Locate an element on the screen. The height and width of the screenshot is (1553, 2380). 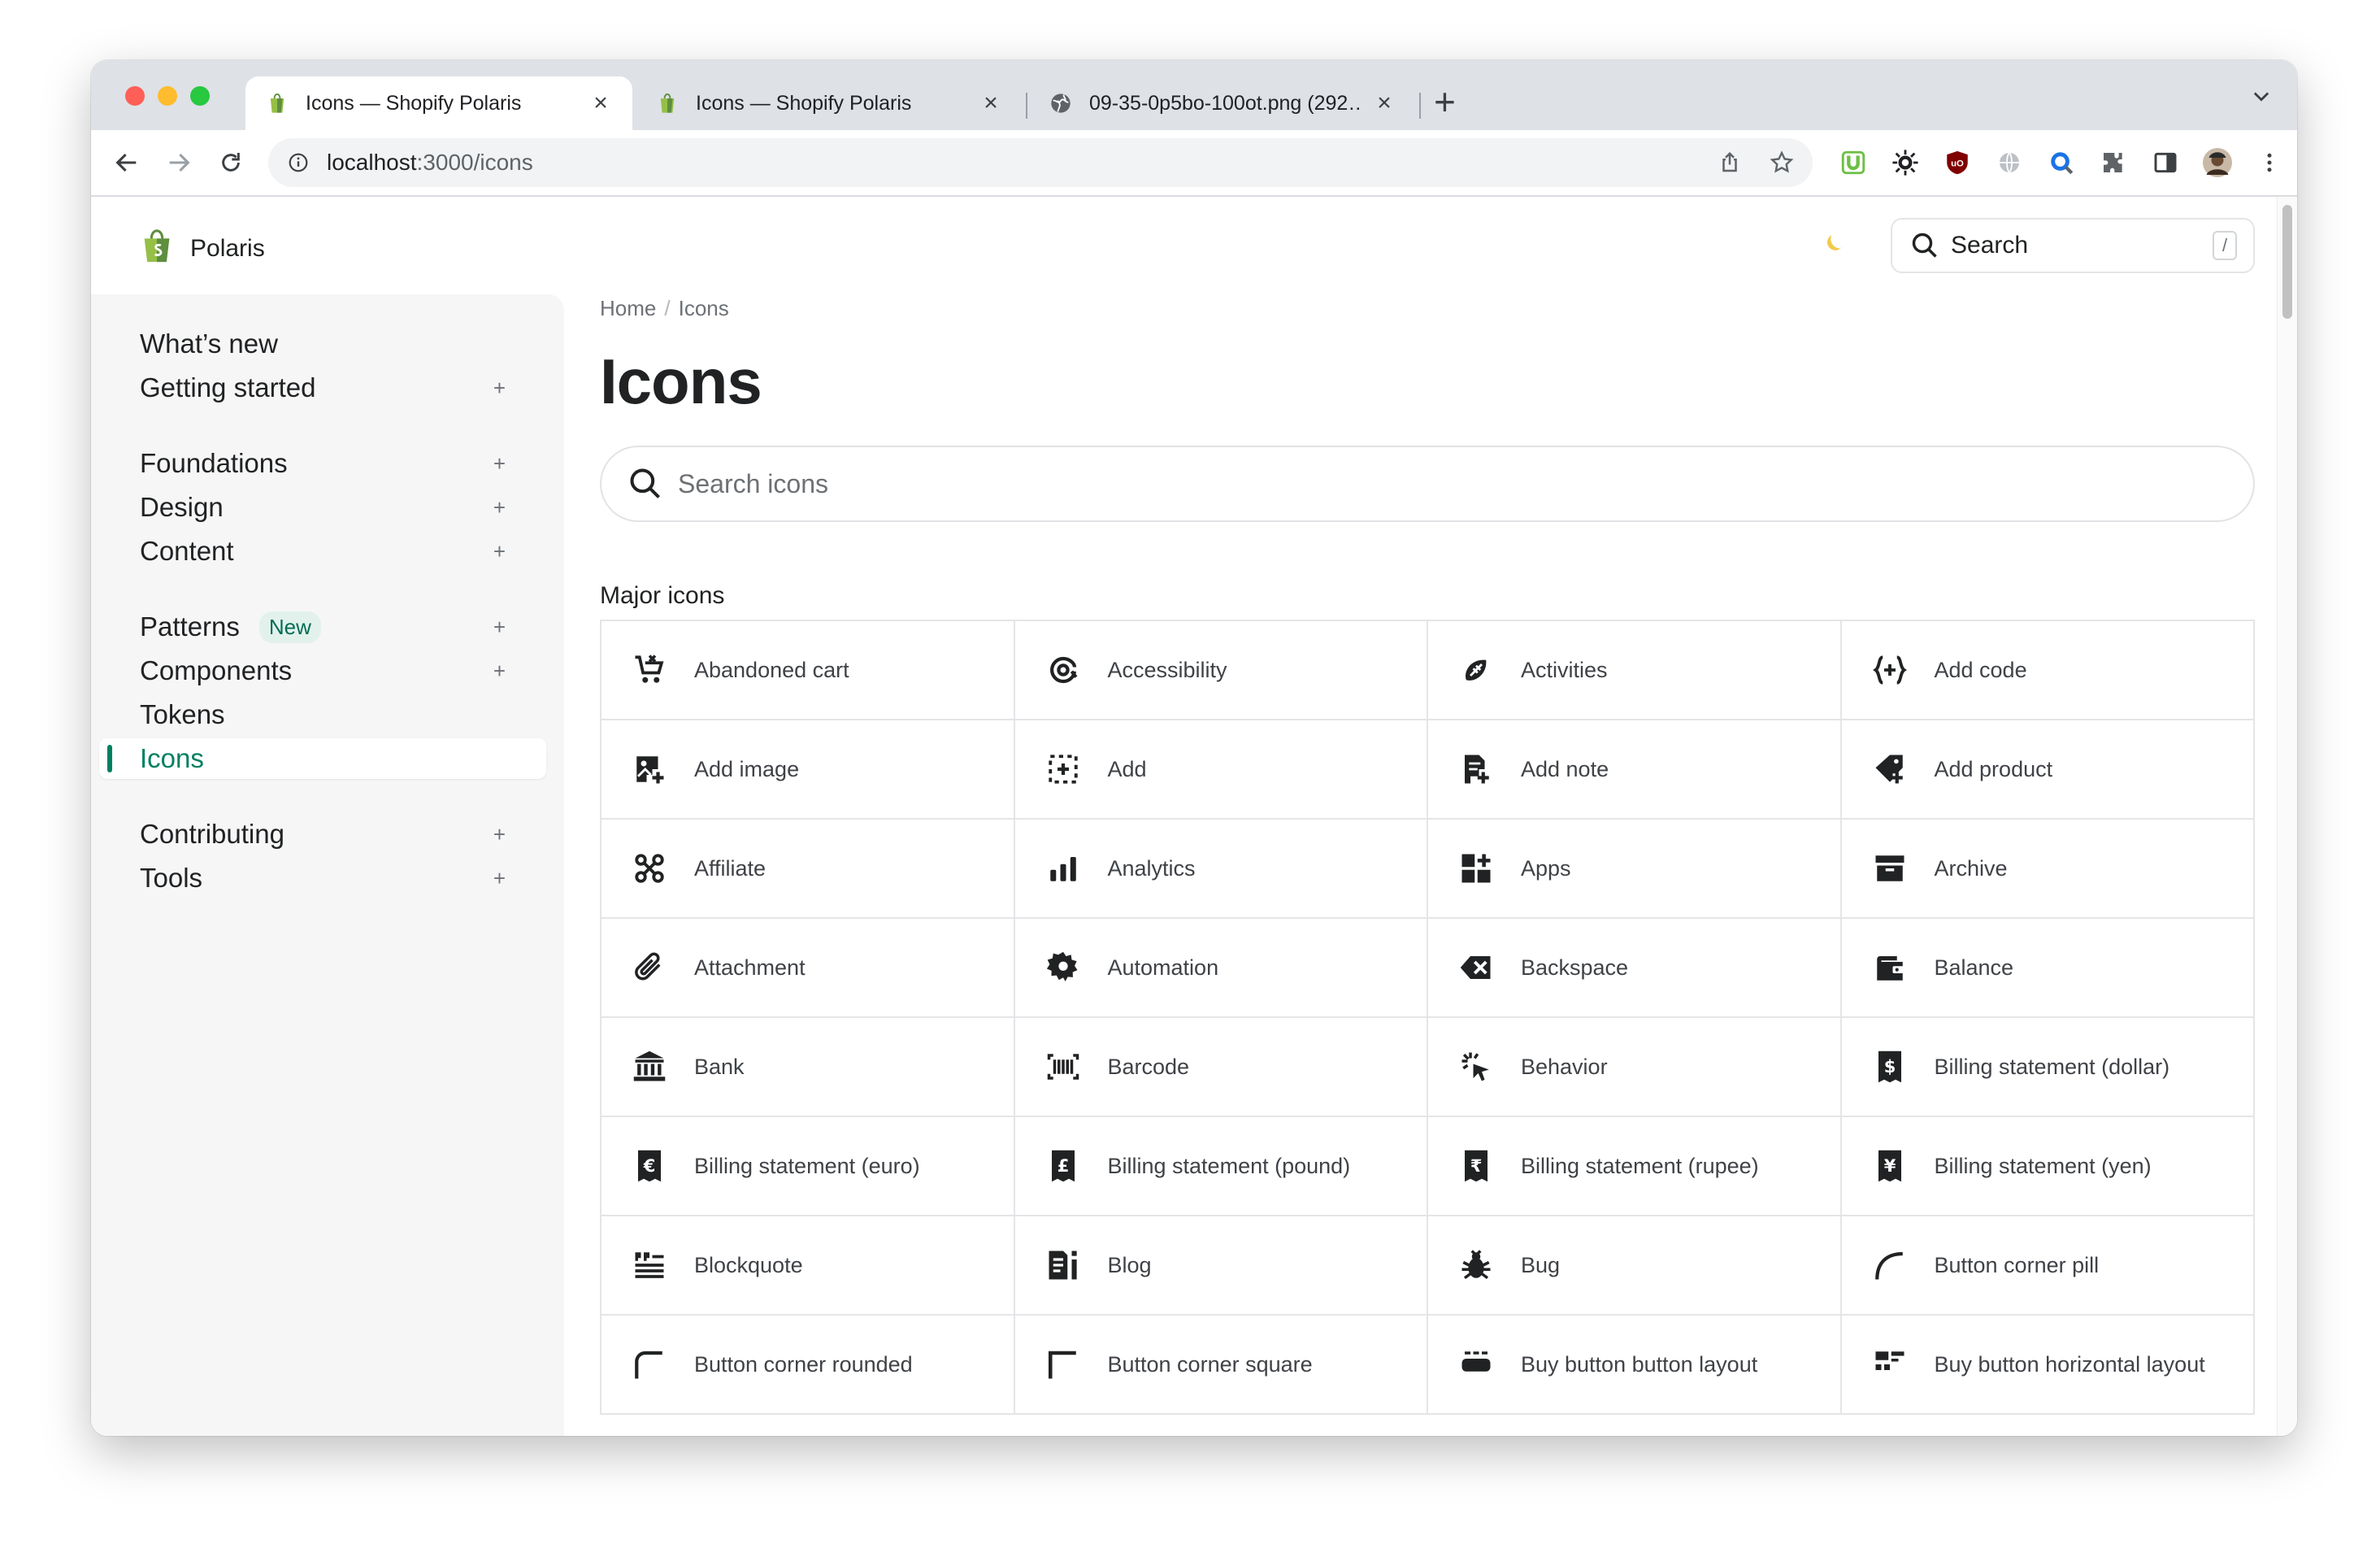
icon-card: Buy button button layout is located at coordinates (1635, 1365).